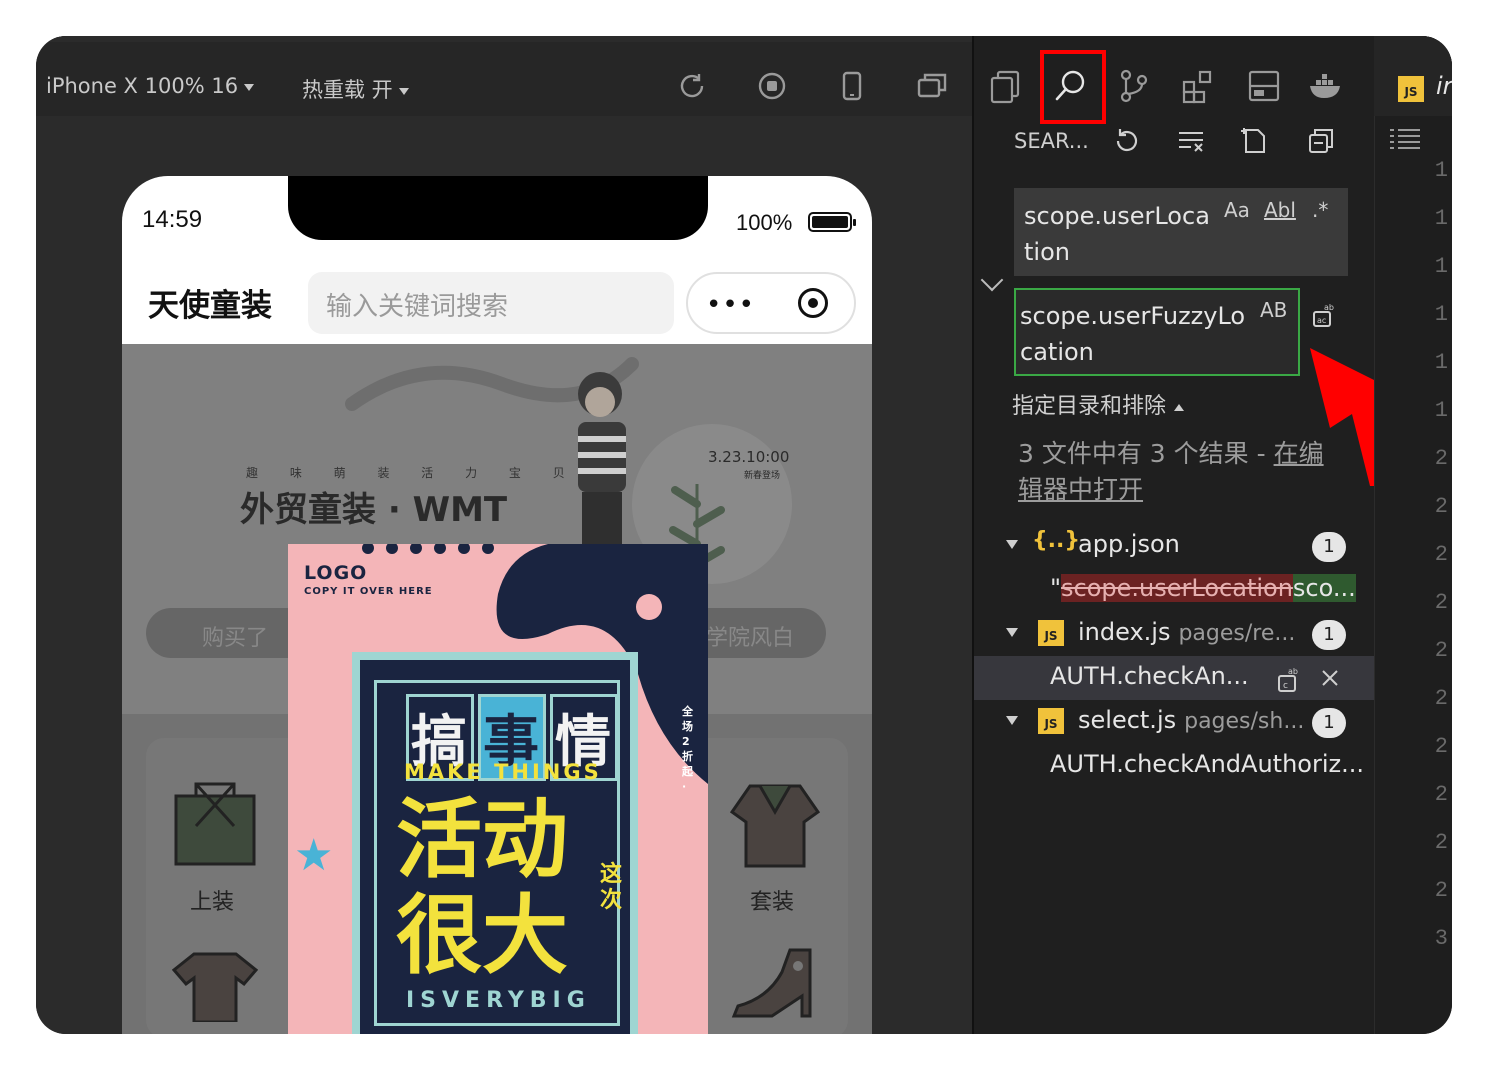 The height and width of the screenshot is (1070, 1488). What do you see at coordinates (212, 900) in the screenshot?
I see `category-label-tops: 上装` at bounding box center [212, 900].